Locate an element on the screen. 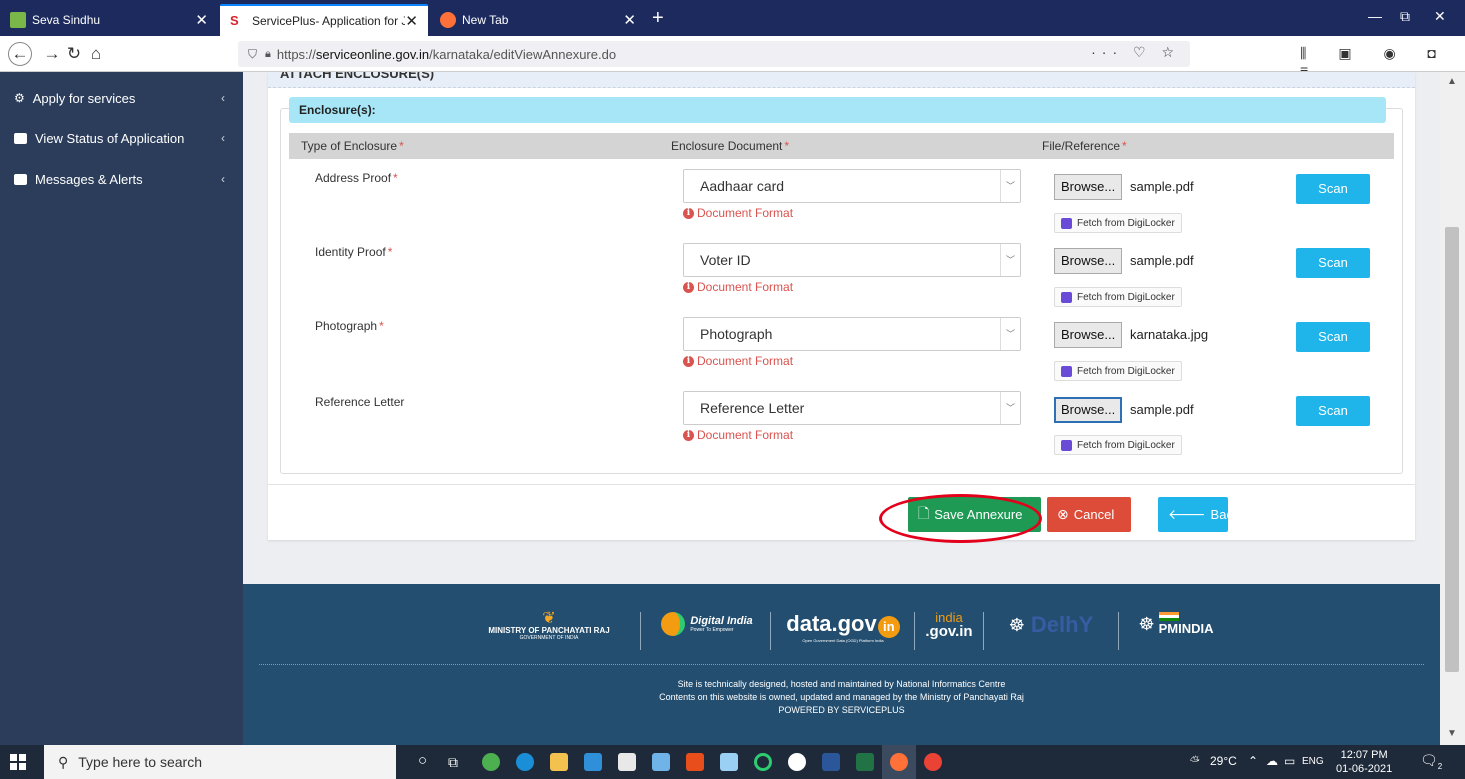  windows-start-icon is located at coordinates (18, 762).